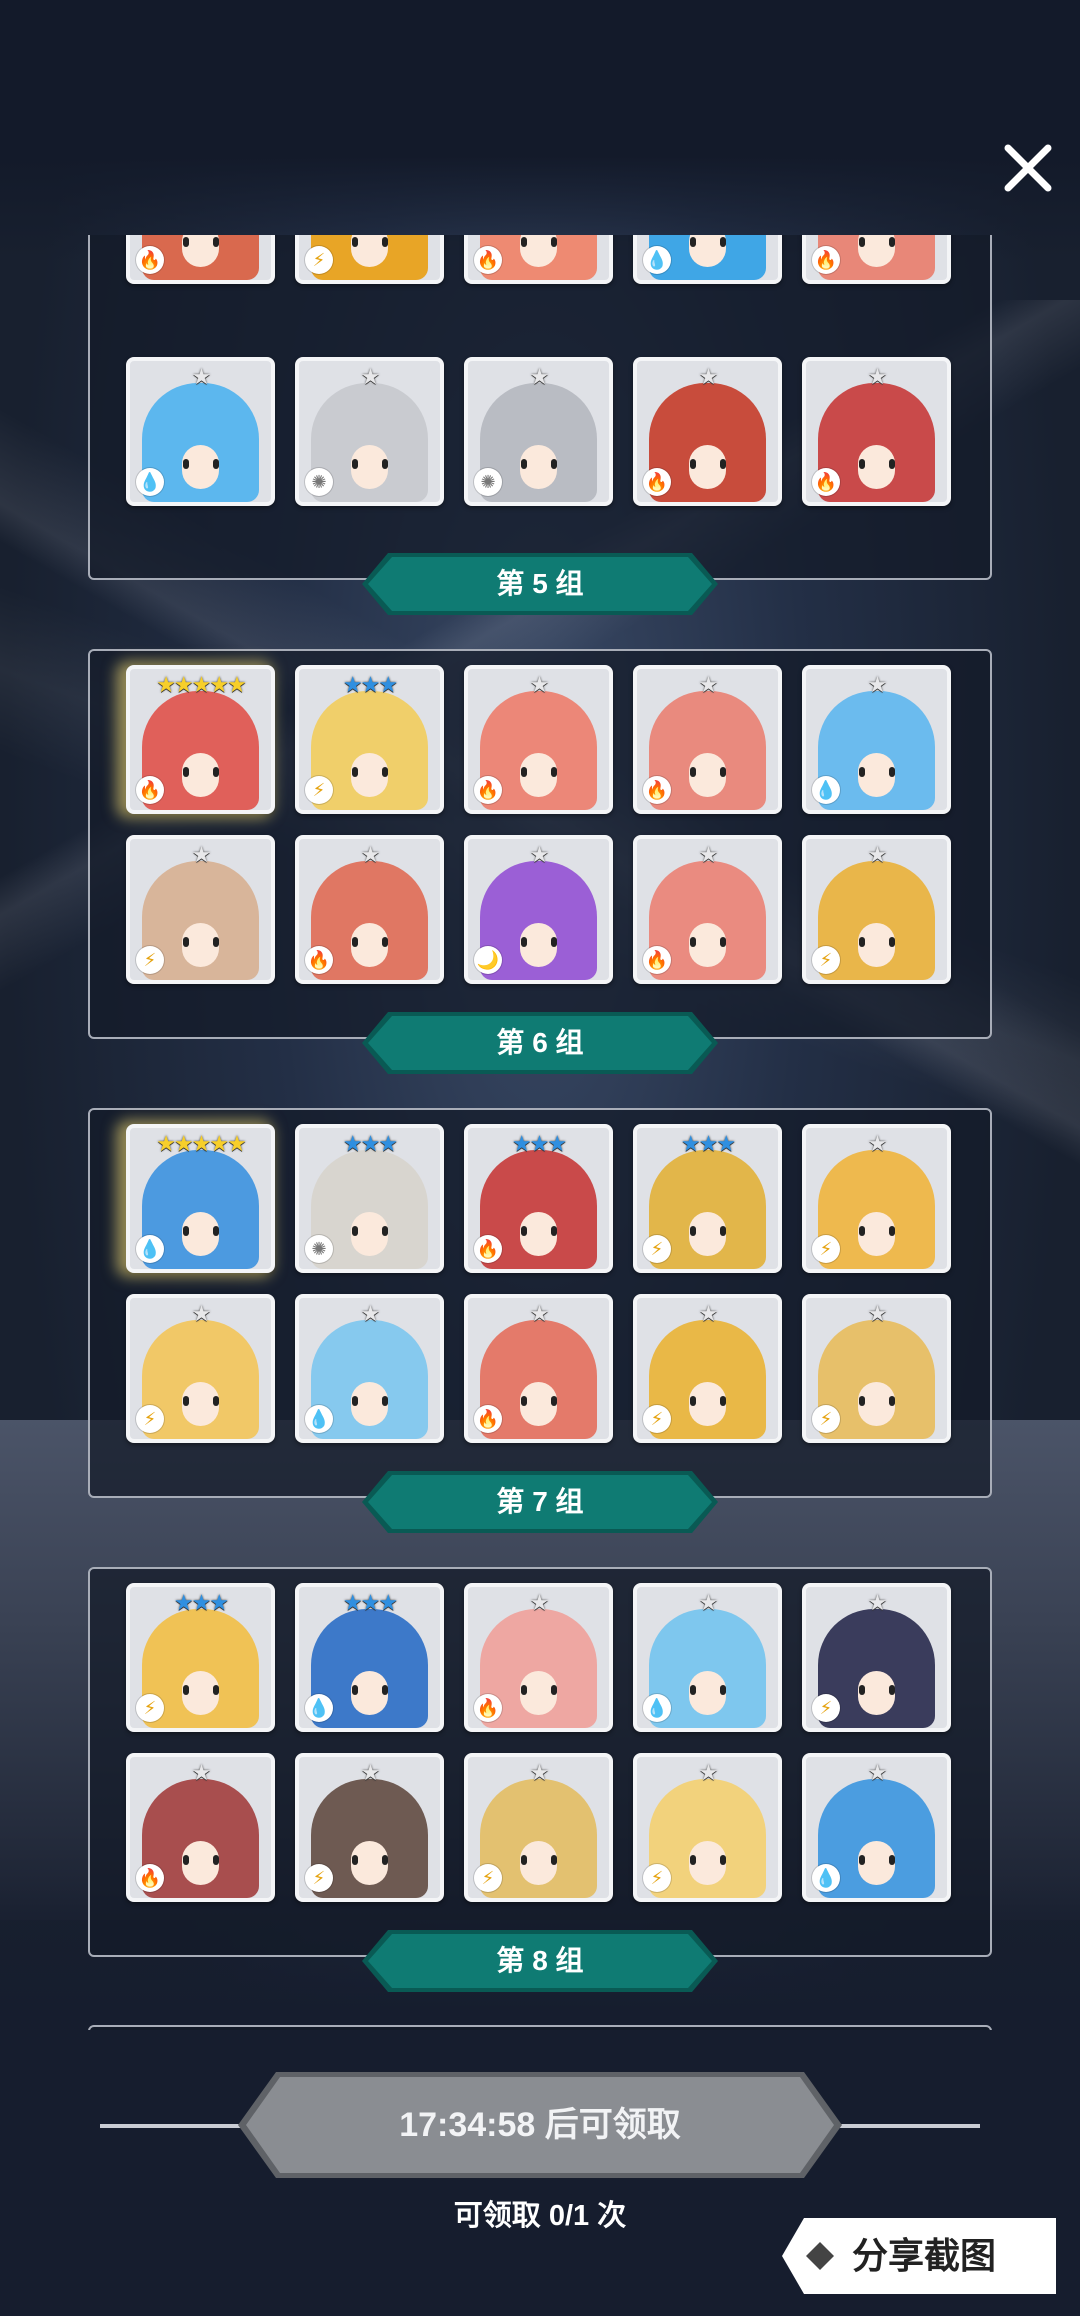 The height and width of the screenshot is (2316, 1080). What do you see at coordinates (707, 259) in the screenshot?
I see `hero-card: 💧` at bounding box center [707, 259].